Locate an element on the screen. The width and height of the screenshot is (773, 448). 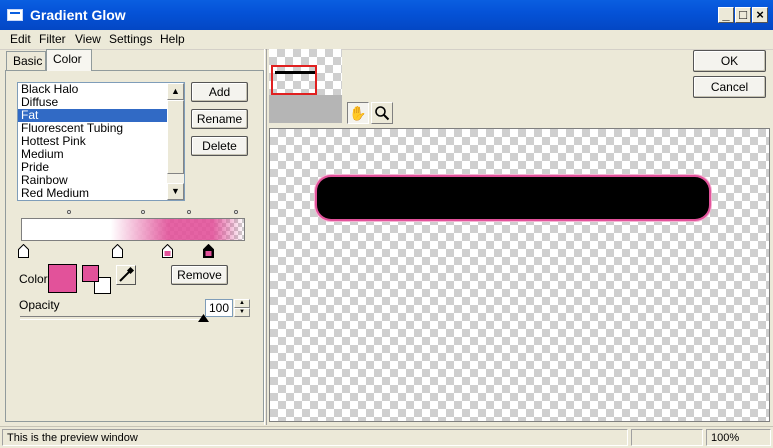
maximize-button: □ is located at coordinates (743, 15).